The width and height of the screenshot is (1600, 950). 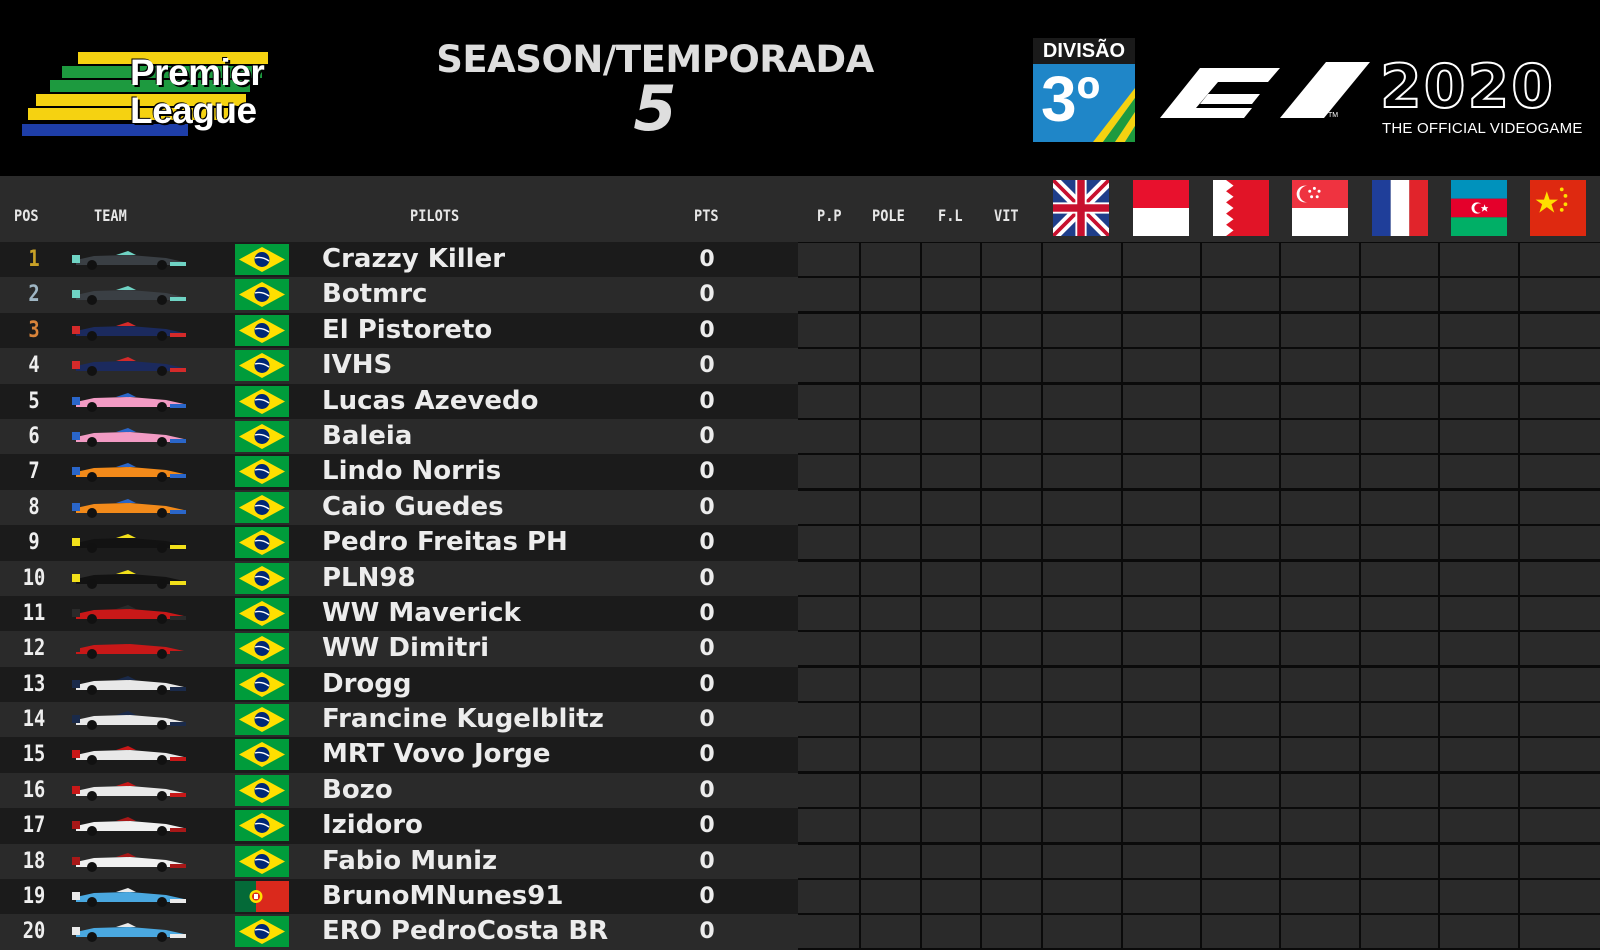 I want to click on alphatauri-car-icon, so click(x=129, y=721).